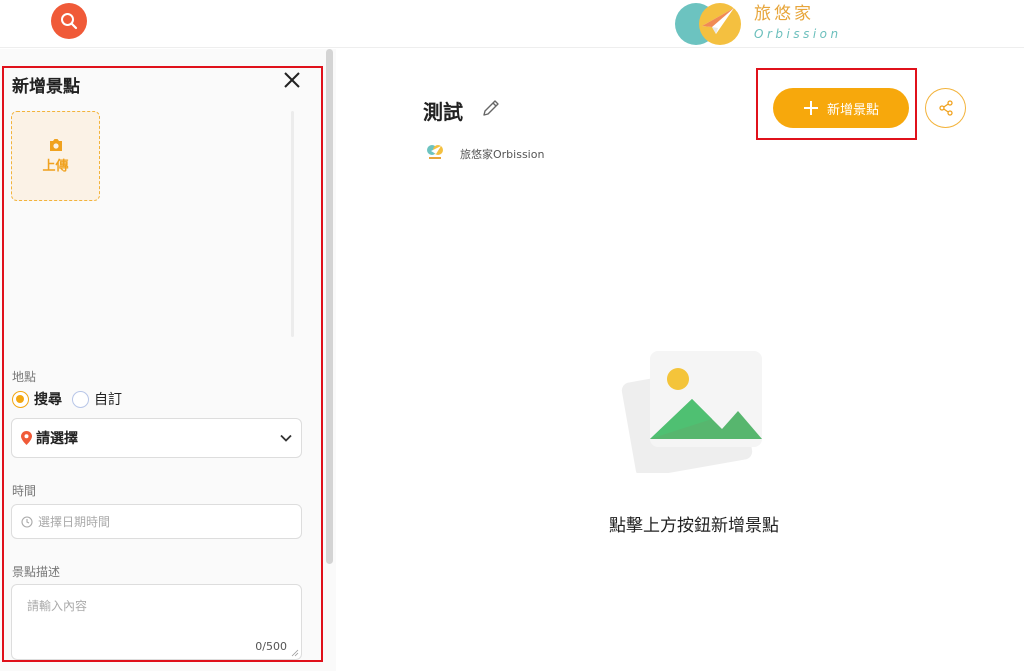 The image size is (1024, 671). What do you see at coordinates (329, 306) in the screenshot?
I see `panel-scrollbar` at bounding box center [329, 306].